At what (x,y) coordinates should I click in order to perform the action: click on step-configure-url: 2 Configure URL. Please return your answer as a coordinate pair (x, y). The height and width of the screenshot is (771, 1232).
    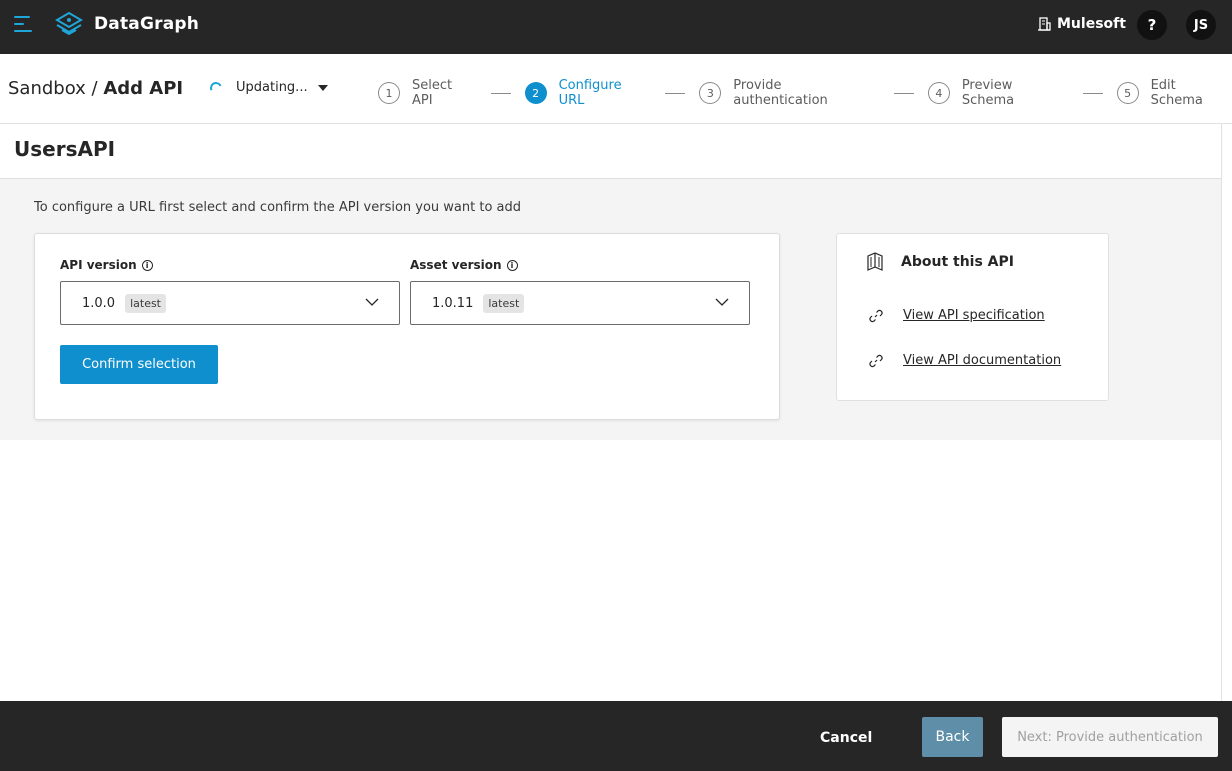
    Looking at the image, I should click on (588, 93).